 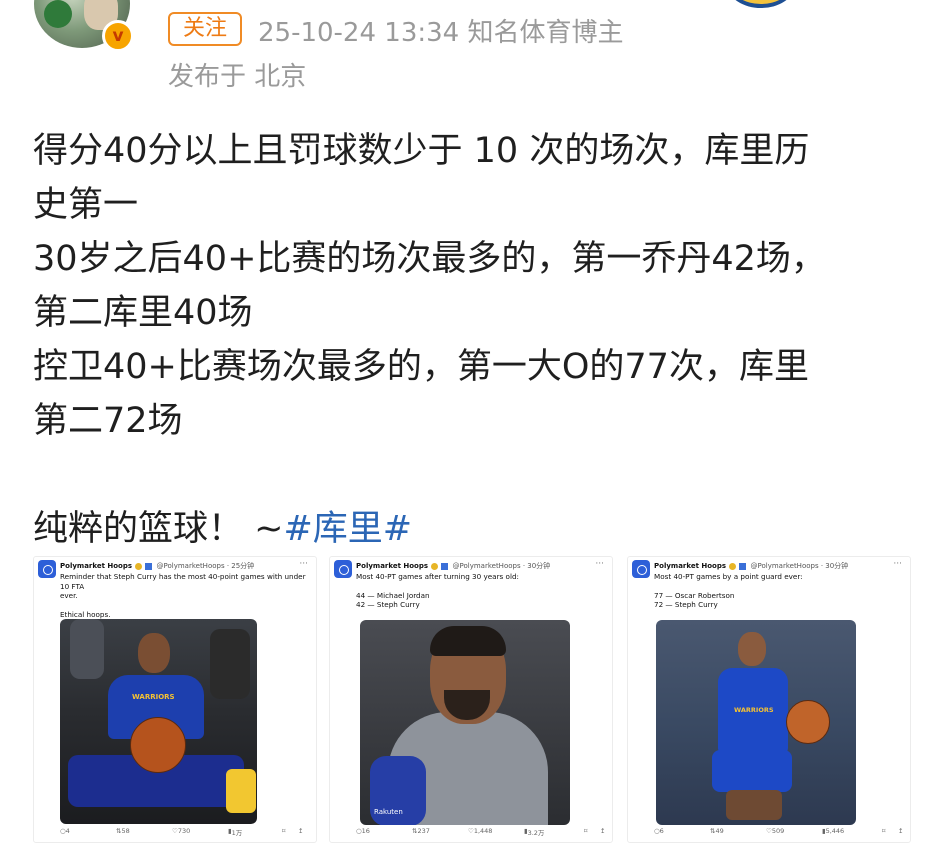 I want to click on tweet-list-item: 77 — Oscar Robertson, so click(x=694, y=595).